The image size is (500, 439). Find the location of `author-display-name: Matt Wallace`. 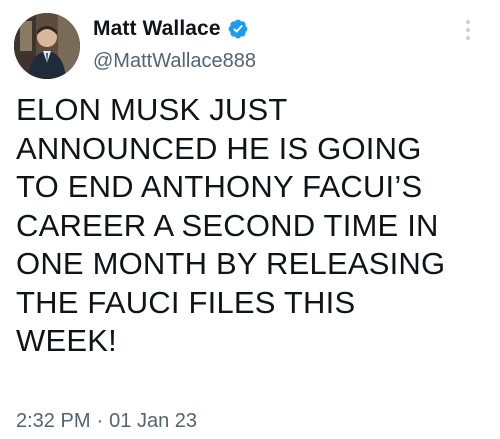

author-display-name: Matt Wallace is located at coordinates (157, 29).